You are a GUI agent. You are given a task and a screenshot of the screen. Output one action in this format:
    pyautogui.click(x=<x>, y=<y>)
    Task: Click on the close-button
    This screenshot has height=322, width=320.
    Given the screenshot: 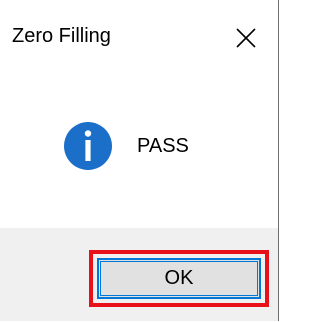 What is the action you would take?
    pyautogui.click(x=246, y=37)
    